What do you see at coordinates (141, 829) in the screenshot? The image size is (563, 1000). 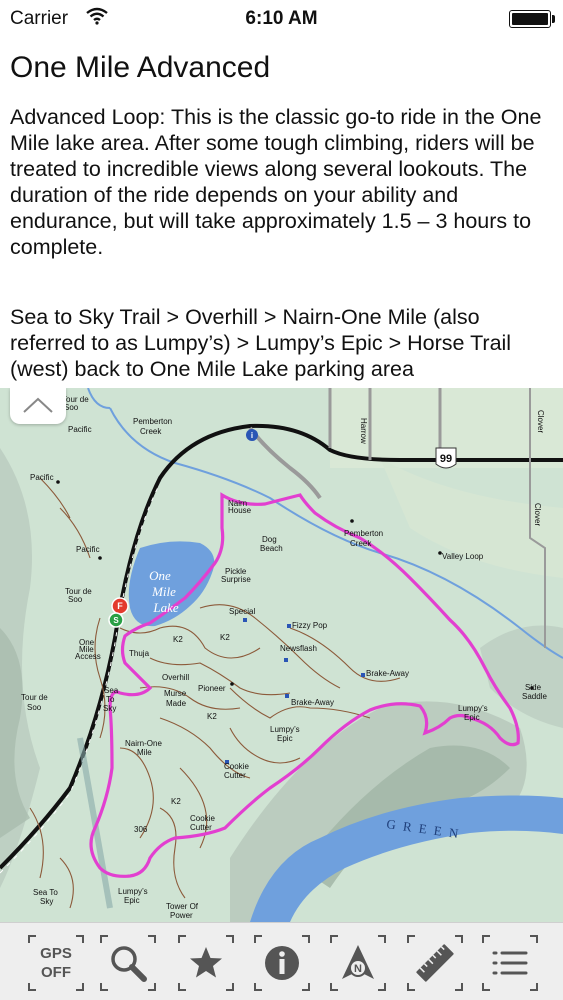 I see `map-label-road-306: 306` at bounding box center [141, 829].